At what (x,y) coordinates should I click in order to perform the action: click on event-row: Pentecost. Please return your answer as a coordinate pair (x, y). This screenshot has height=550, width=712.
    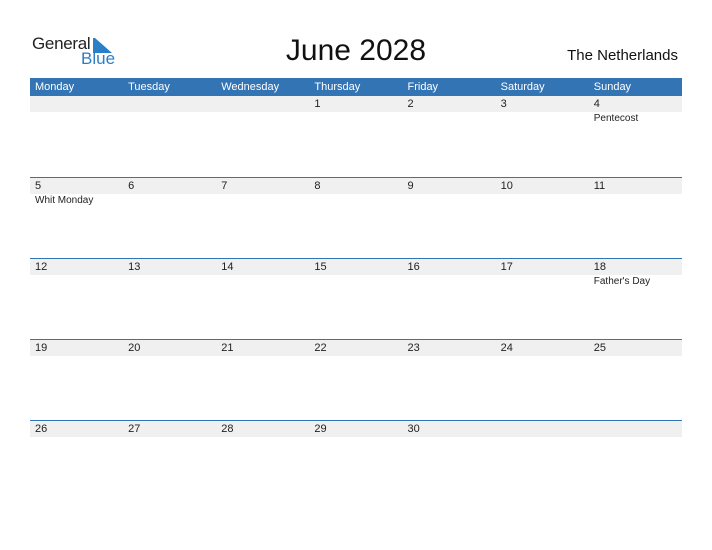
    Looking at the image, I should click on (356, 119).